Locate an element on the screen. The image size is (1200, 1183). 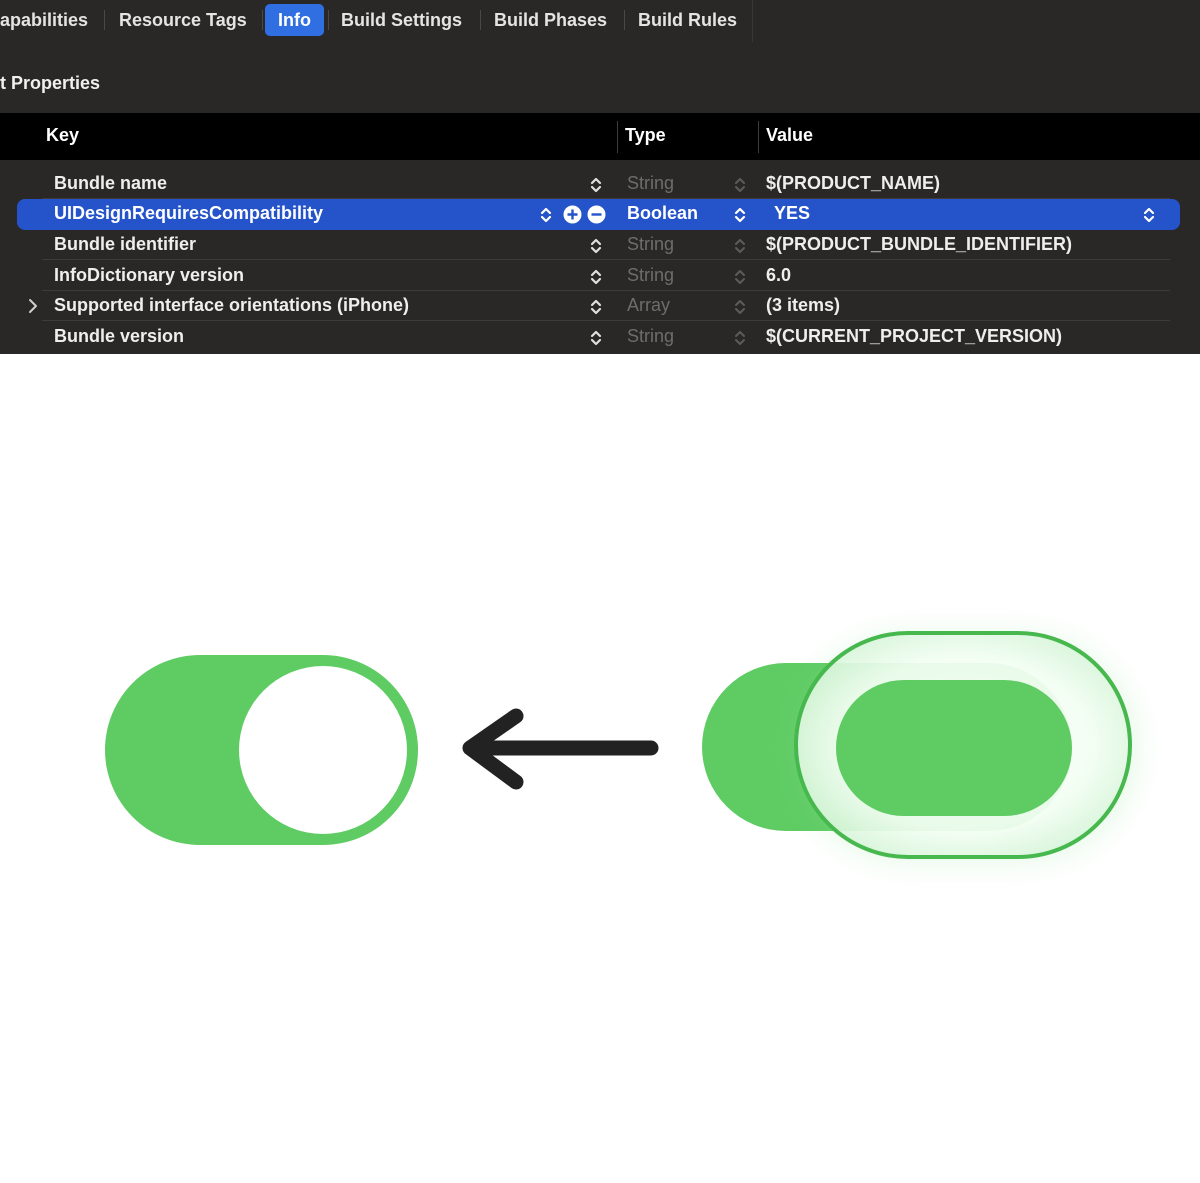
chevron-right-icon is located at coordinates (33, 306).